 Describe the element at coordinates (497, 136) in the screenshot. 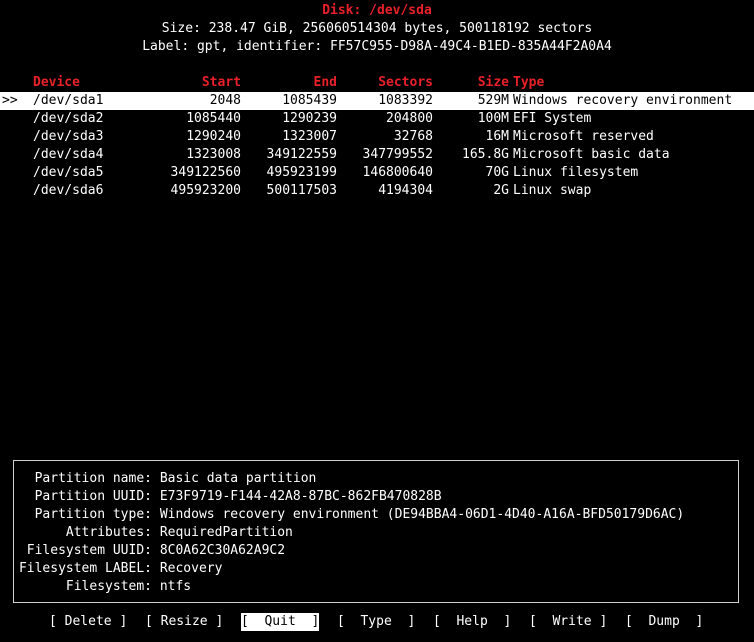

I see `size-cell: 16M` at that location.